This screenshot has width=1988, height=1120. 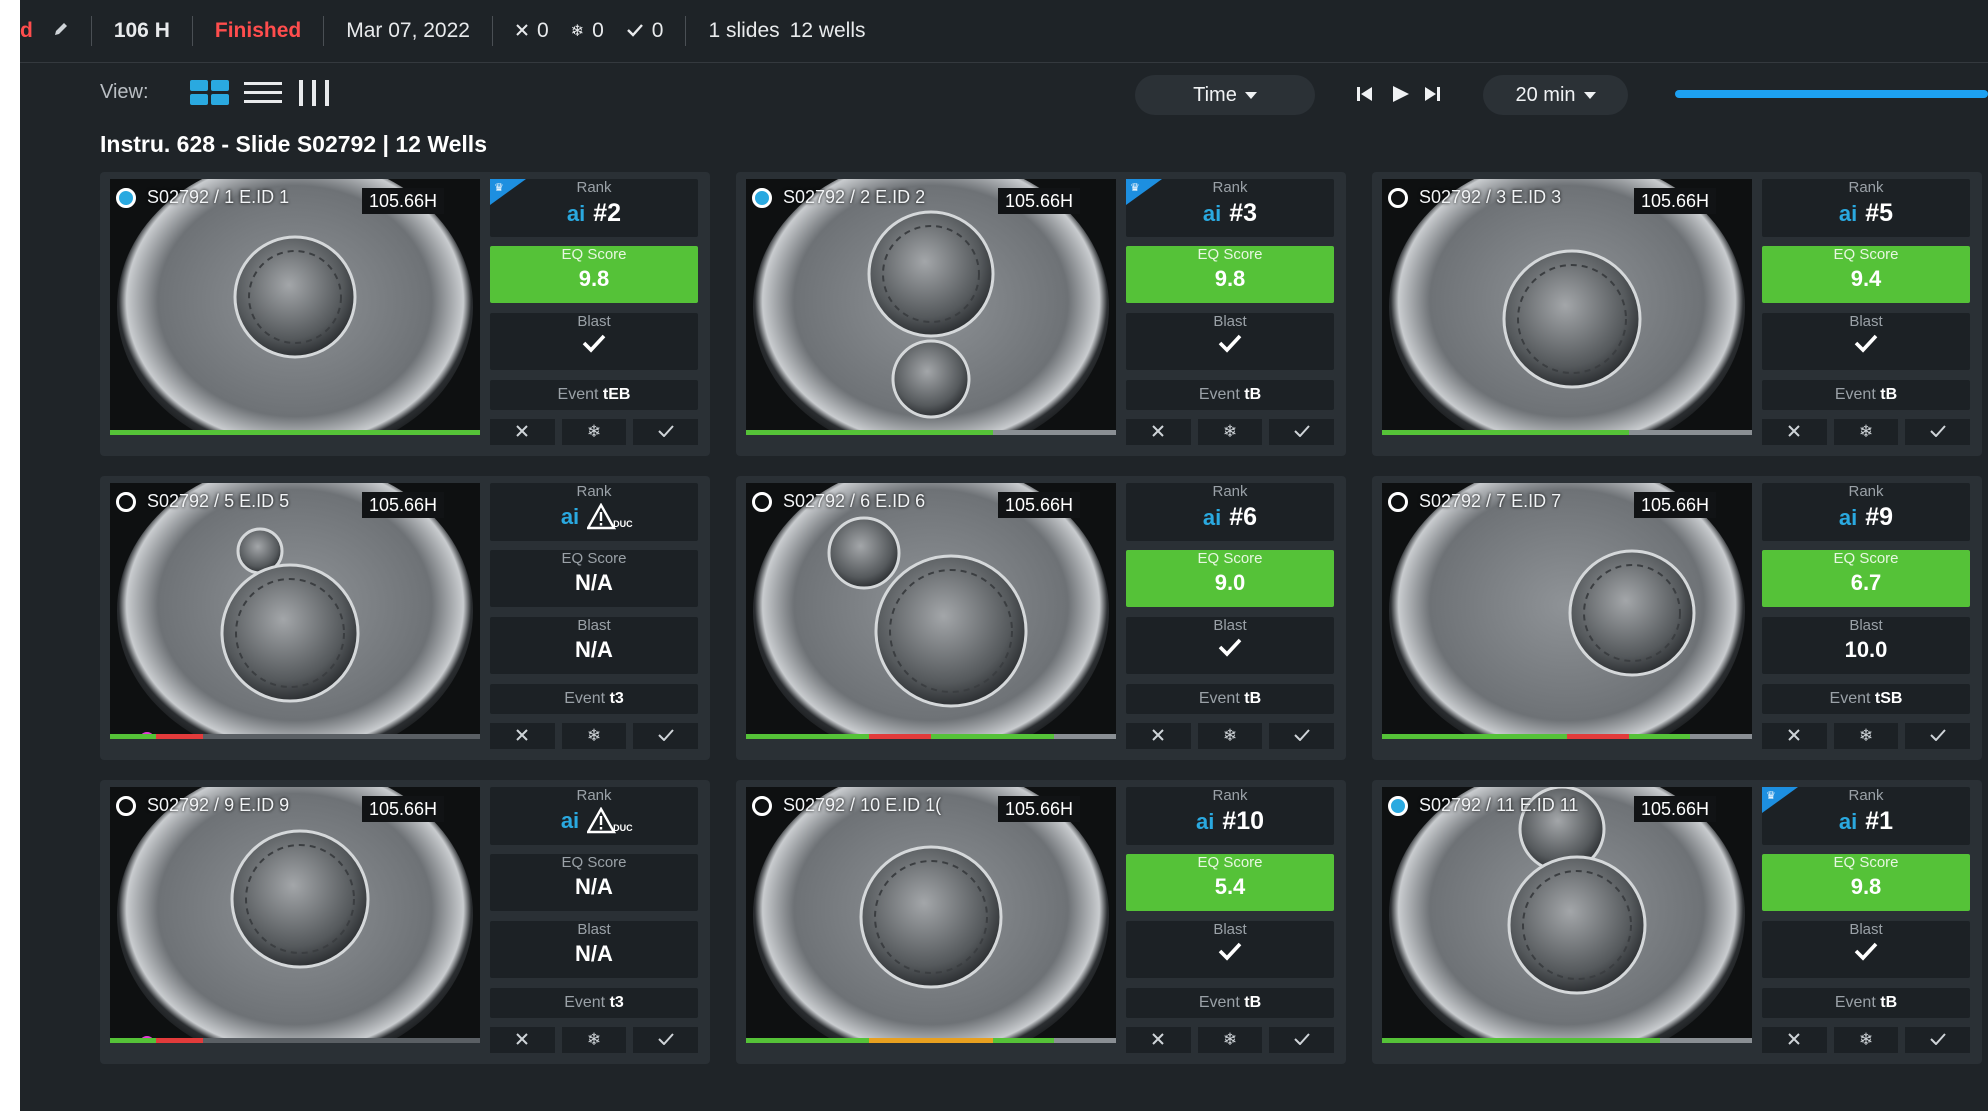 I want to click on embryo-image: S02792 / 2 E.ID 2 105.66H, so click(x=931, y=307).